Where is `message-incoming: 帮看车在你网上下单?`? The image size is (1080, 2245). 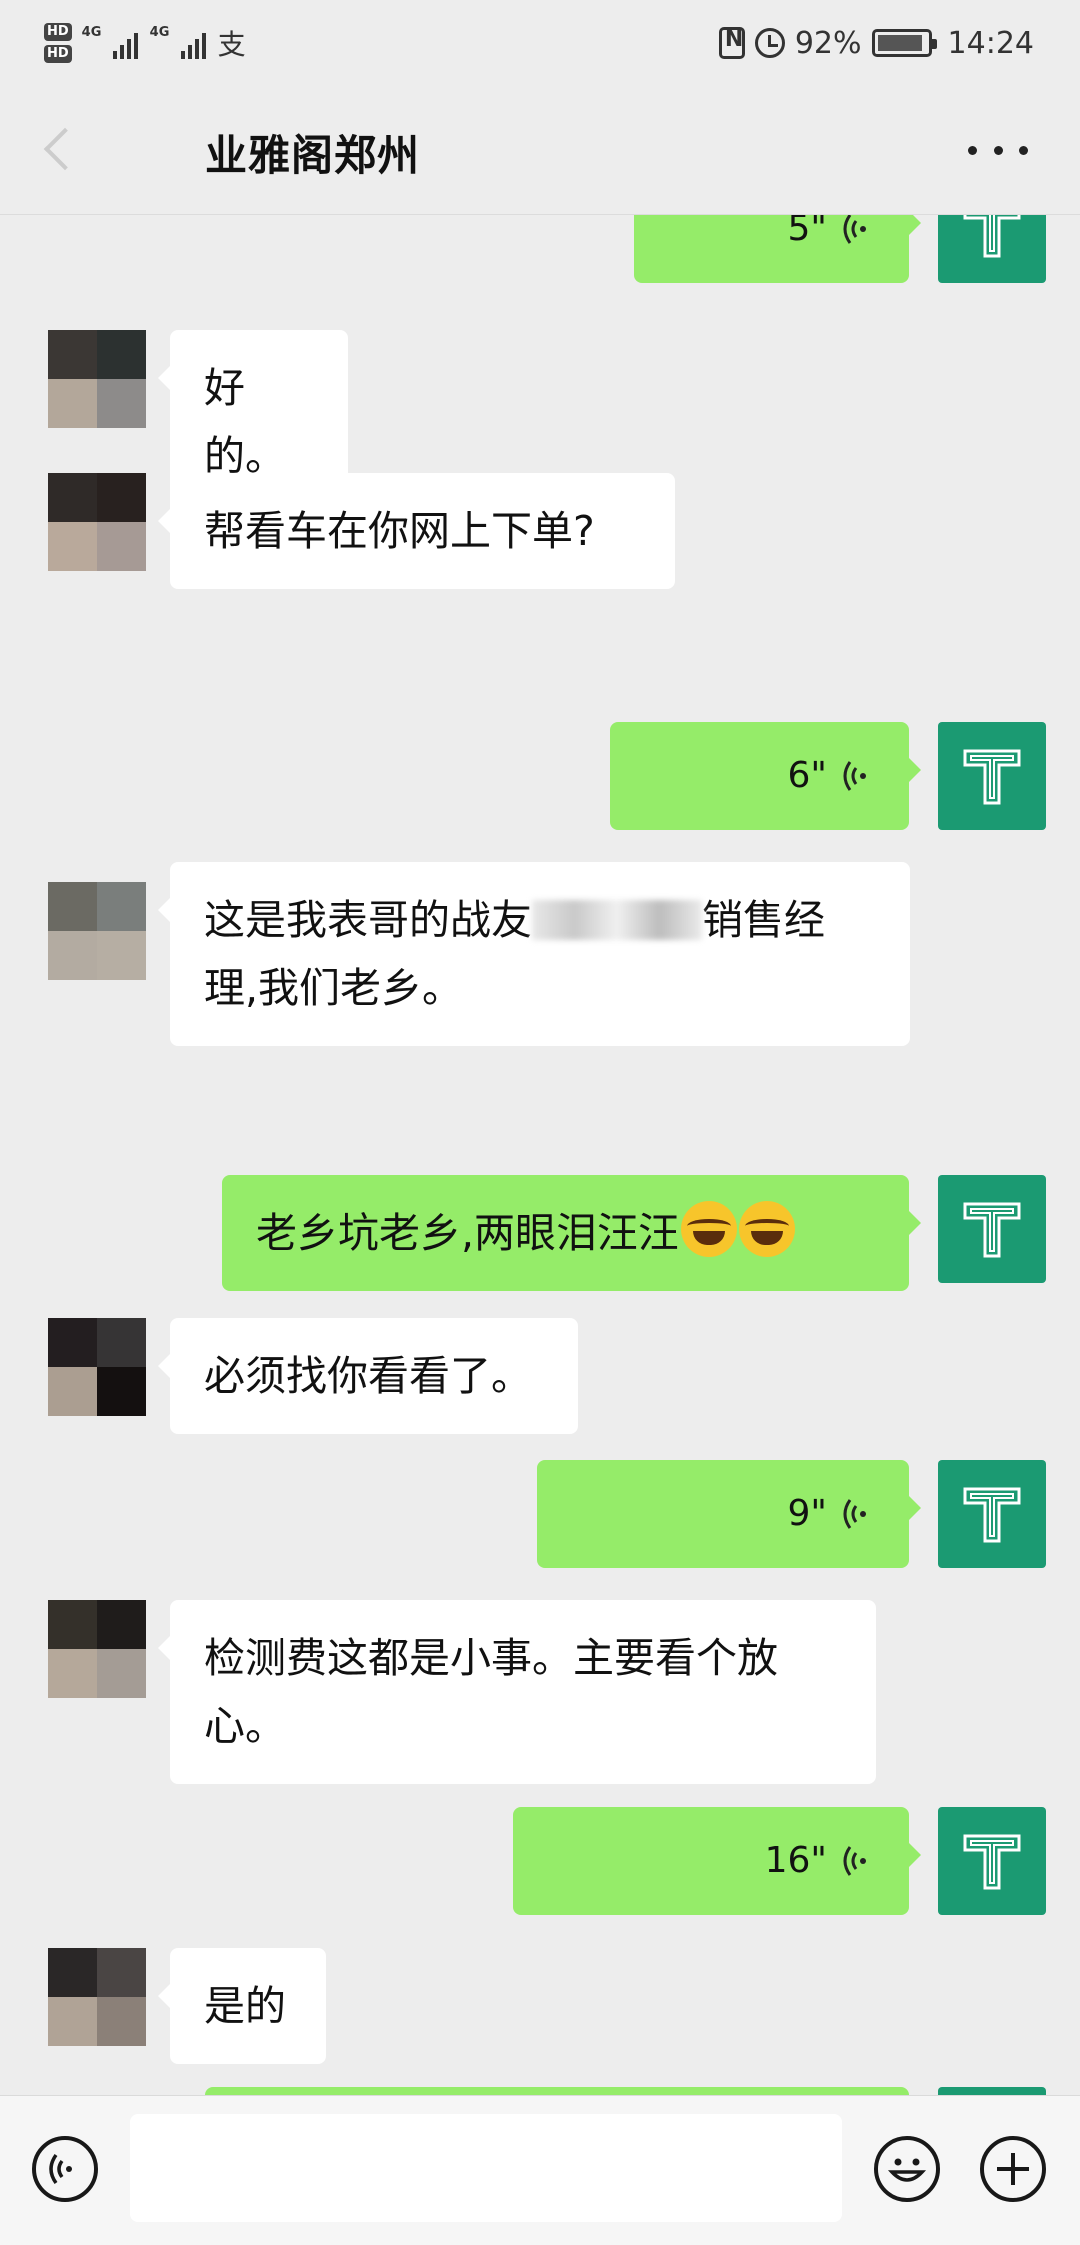 message-incoming: 帮看车在你网上下单? is located at coordinates (540, 531).